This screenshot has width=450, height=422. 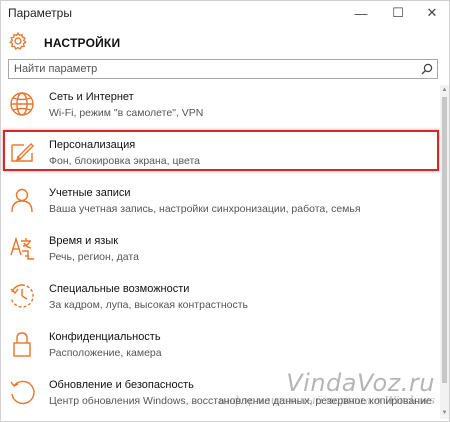 I want to click on personalization-icon, so click(x=22, y=152).